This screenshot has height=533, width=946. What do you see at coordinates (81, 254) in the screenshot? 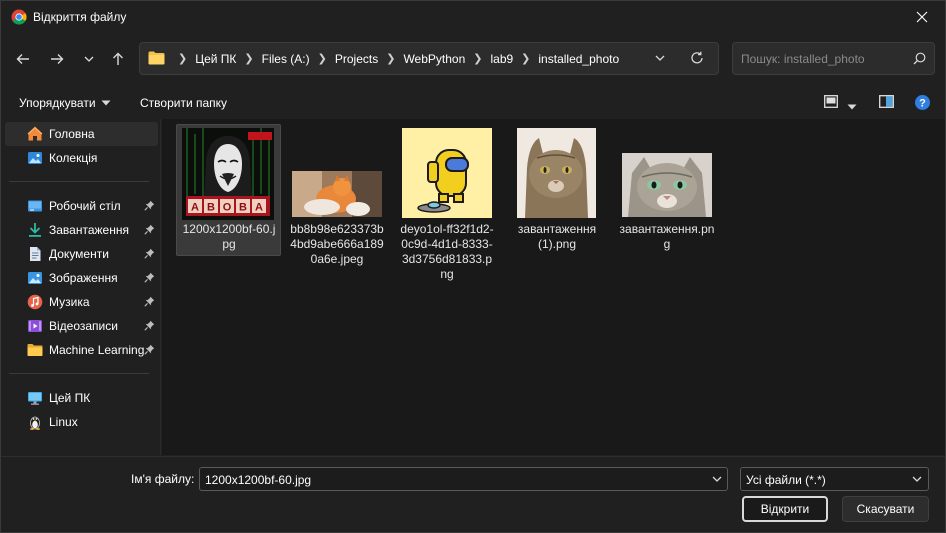
I see `sidebar-item-documents: Документи` at bounding box center [81, 254].